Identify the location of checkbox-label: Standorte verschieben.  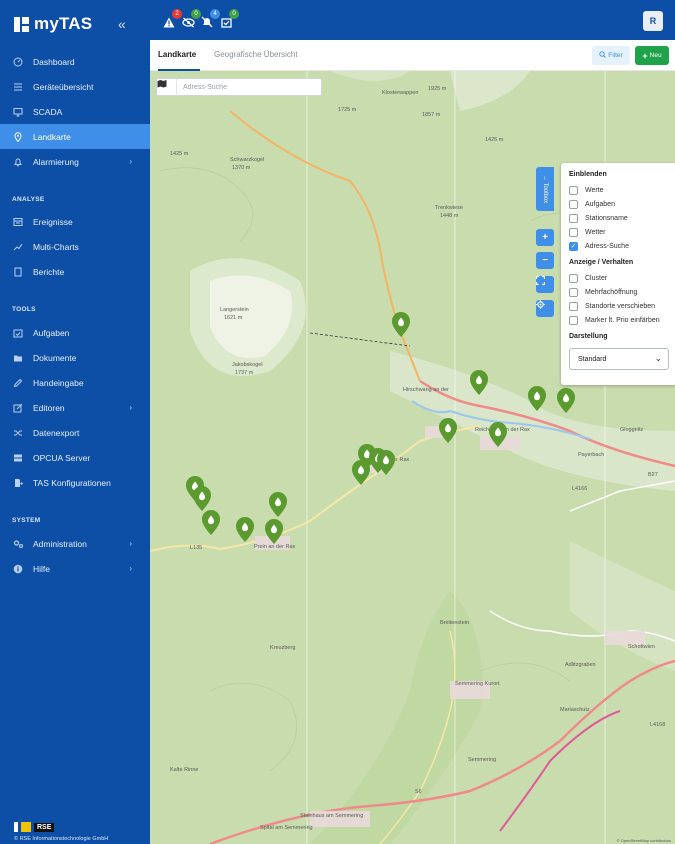
(620, 306).